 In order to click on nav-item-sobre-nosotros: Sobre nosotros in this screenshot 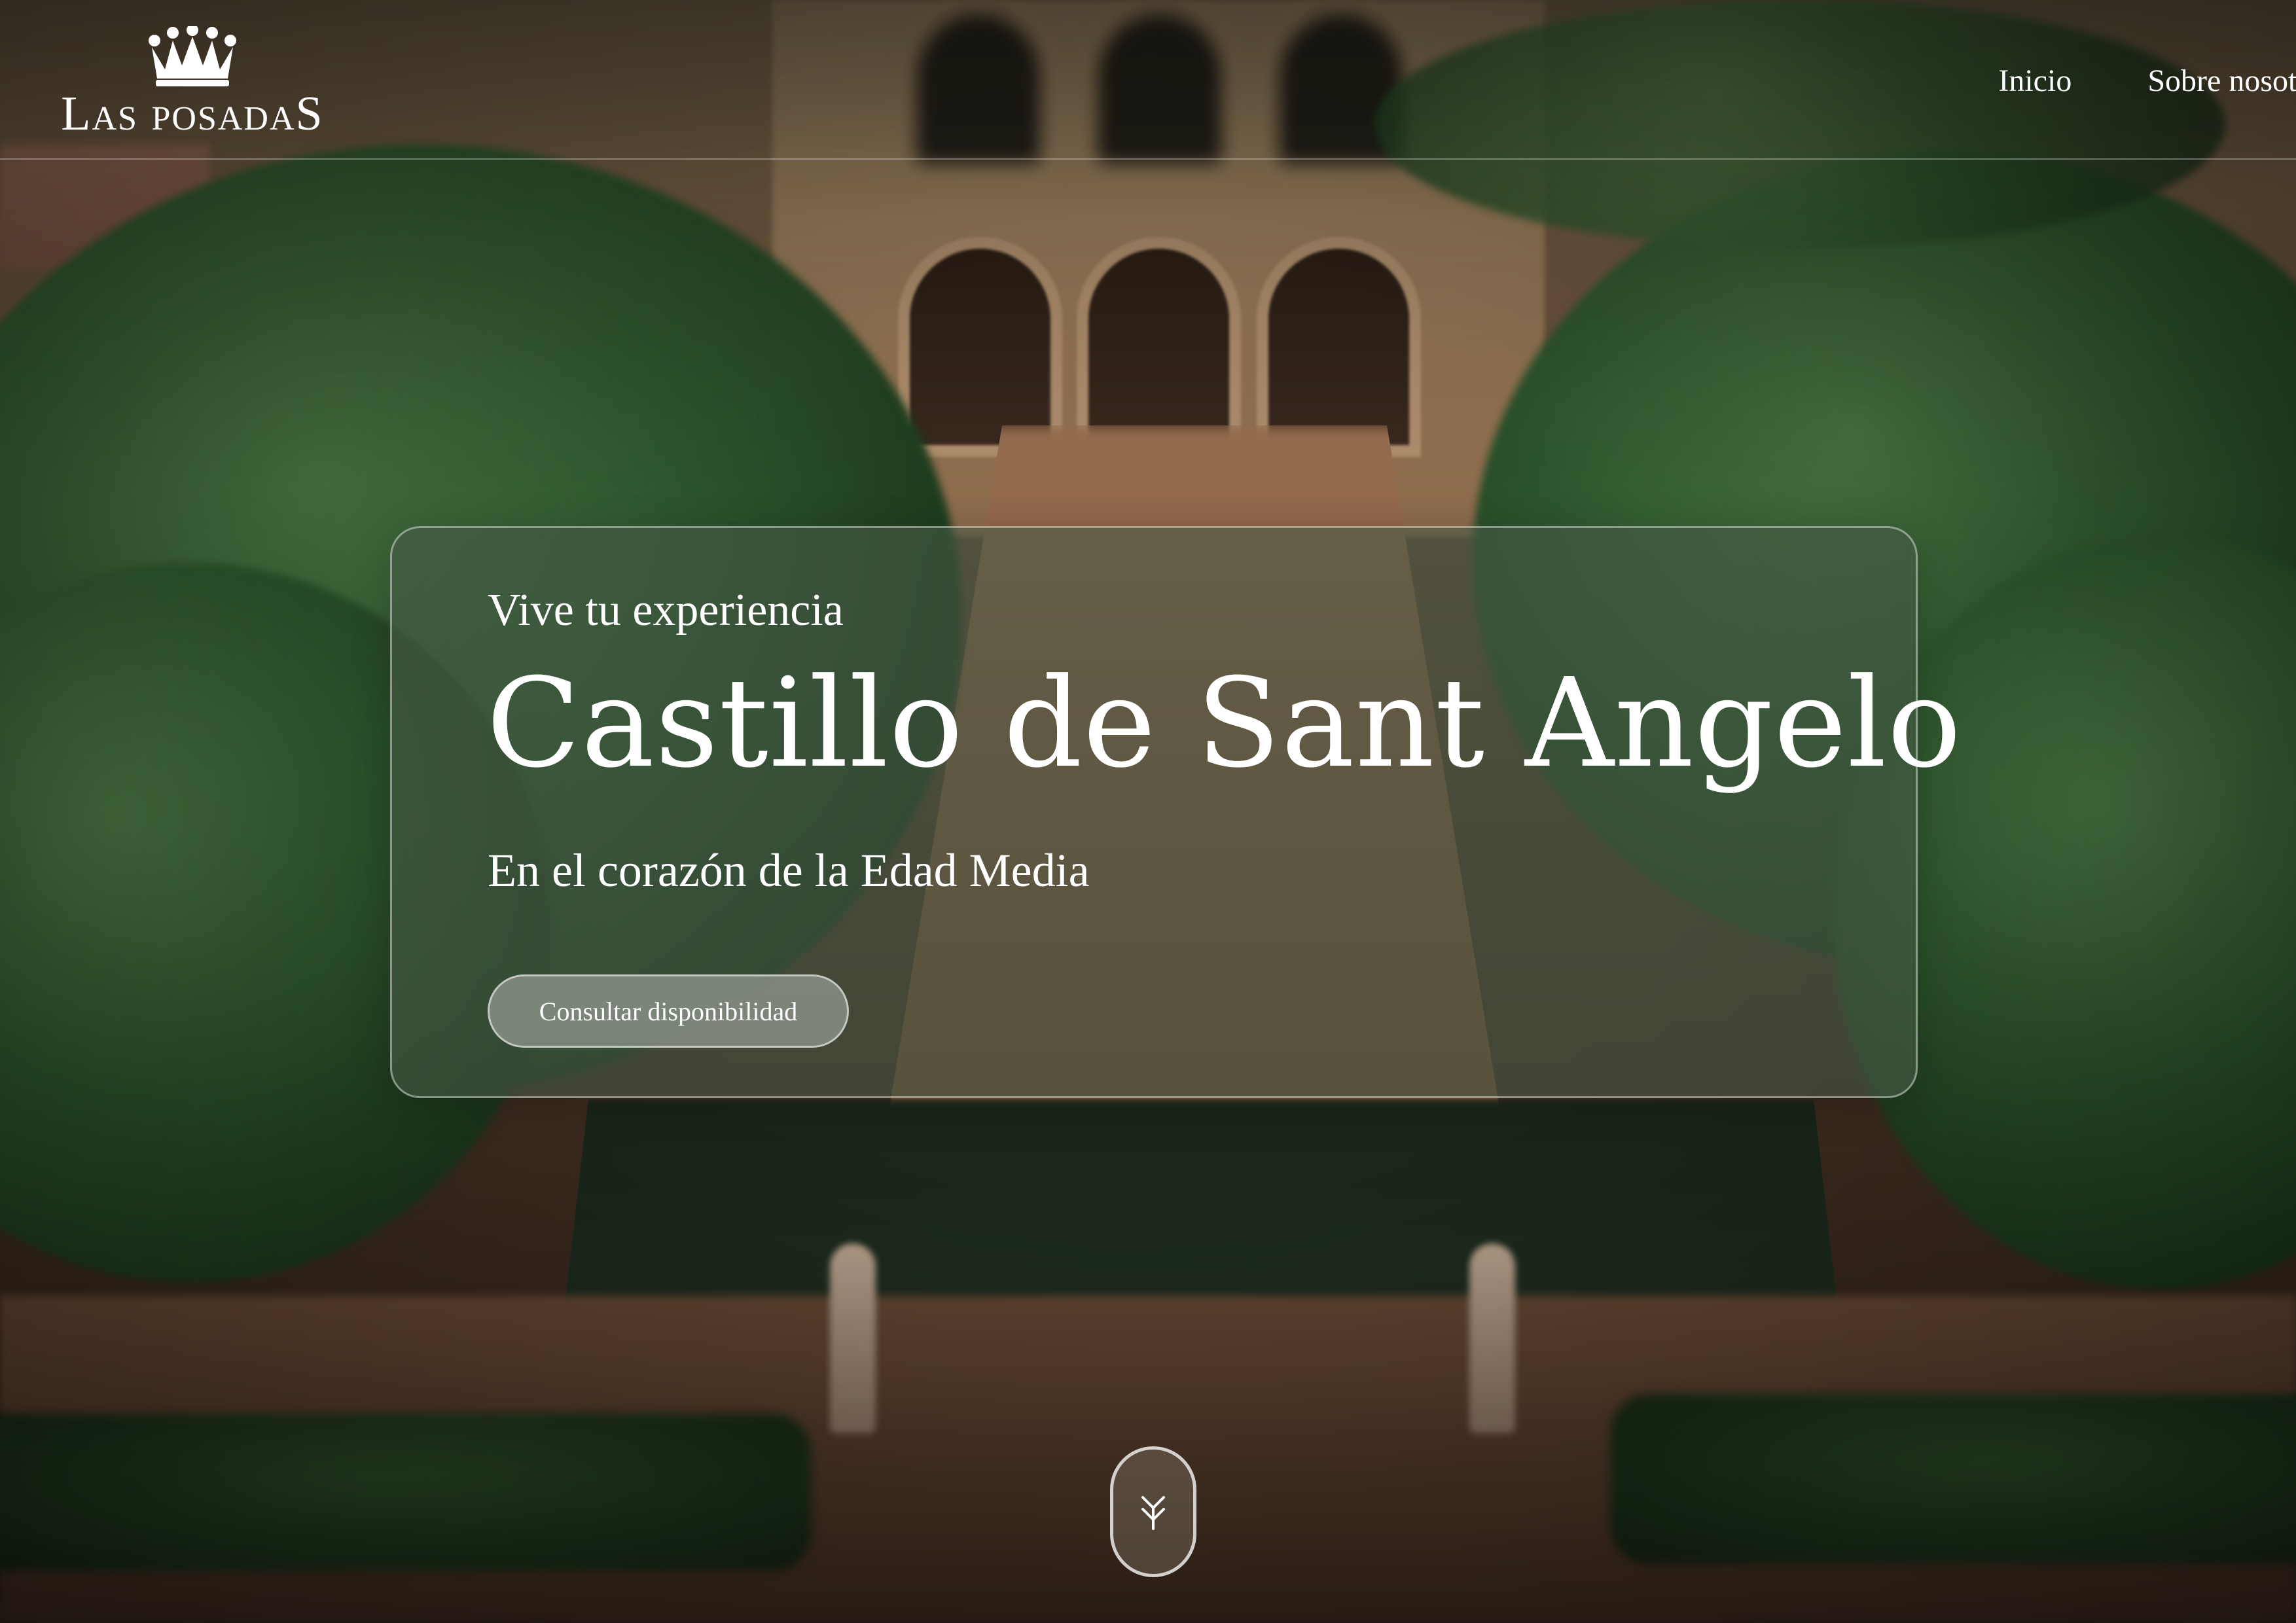, I will do `click(2221, 81)`.